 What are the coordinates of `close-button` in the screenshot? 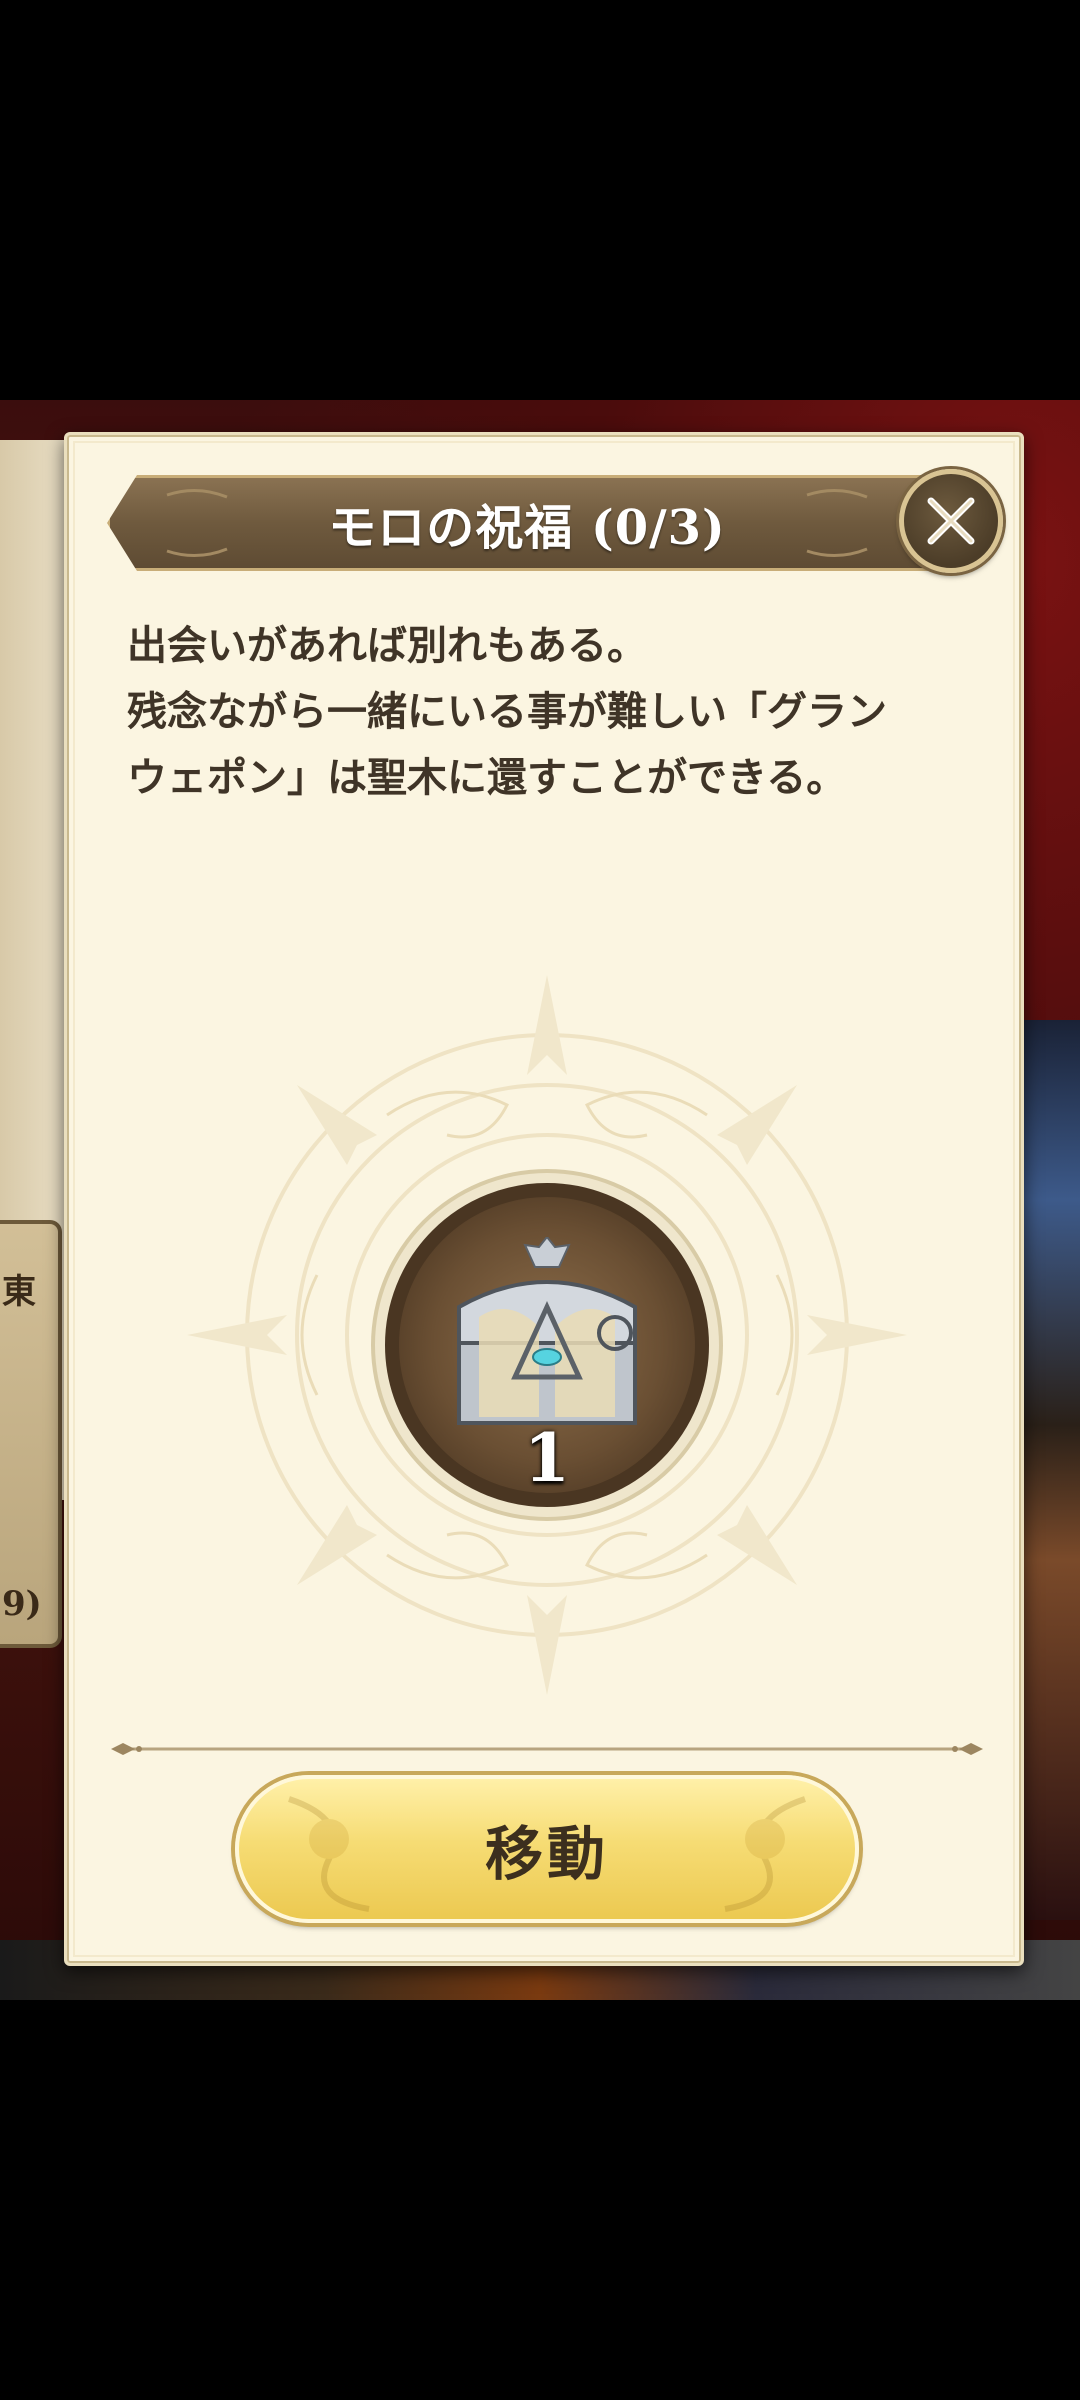 It's located at (951, 521).